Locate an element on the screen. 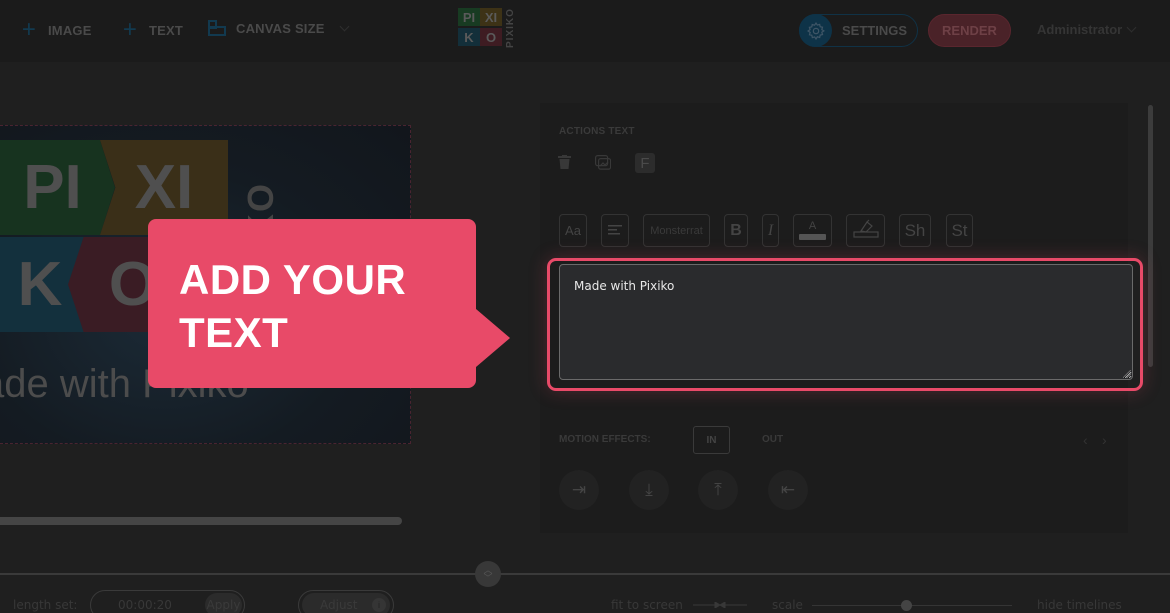 The image size is (1170, 613). text-align-button is located at coordinates (615, 230).